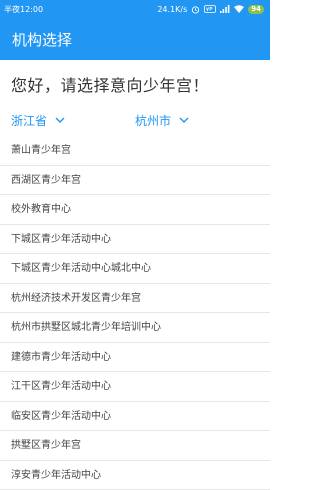 This screenshot has height=490, width=320. I want to click on list-item: 杭州经济技术开发区青少年宫, so click(135, 299).